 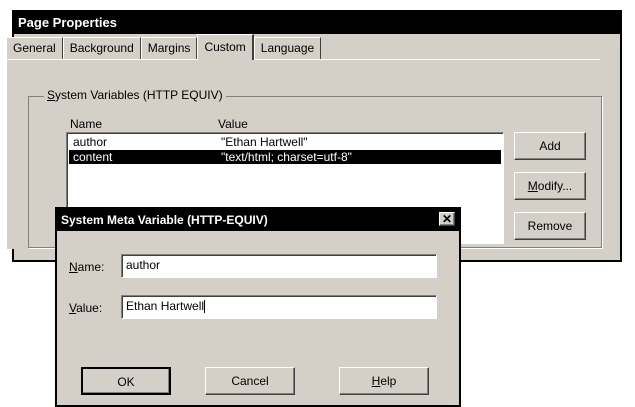 I want to click on column-header-value: Value, so click(x=233, y=124).